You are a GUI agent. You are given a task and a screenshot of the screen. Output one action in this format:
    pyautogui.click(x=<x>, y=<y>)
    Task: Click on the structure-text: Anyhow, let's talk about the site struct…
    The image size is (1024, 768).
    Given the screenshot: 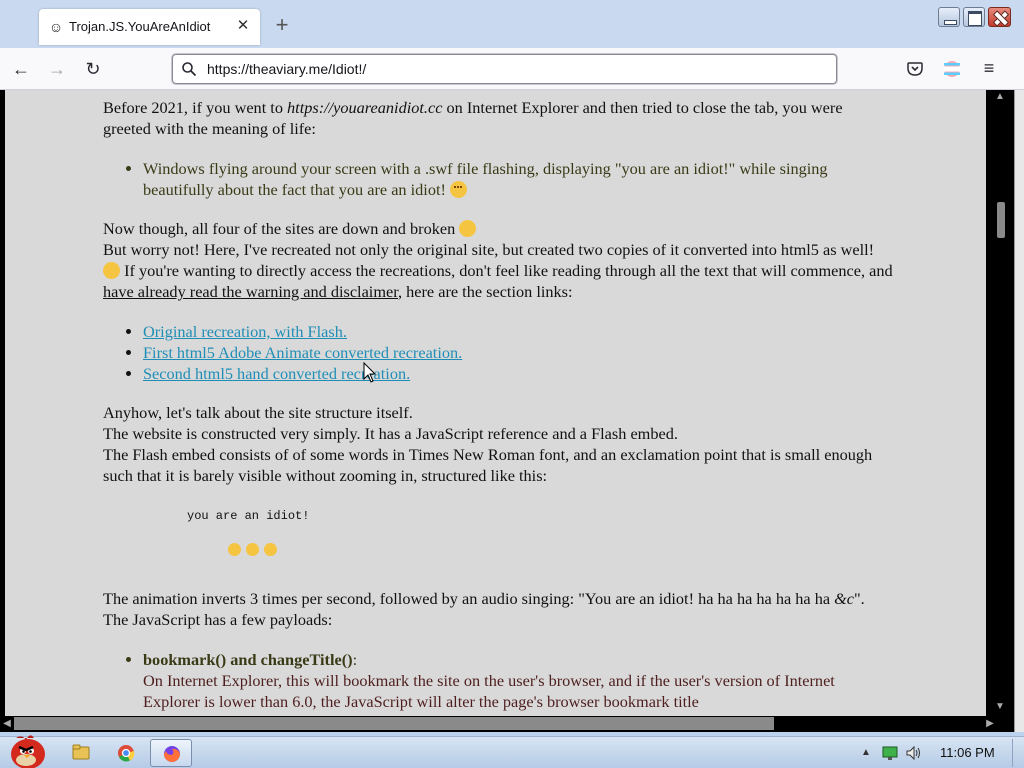 What is the action you would take?
    pyautogui.click(x=258, y=412)
    